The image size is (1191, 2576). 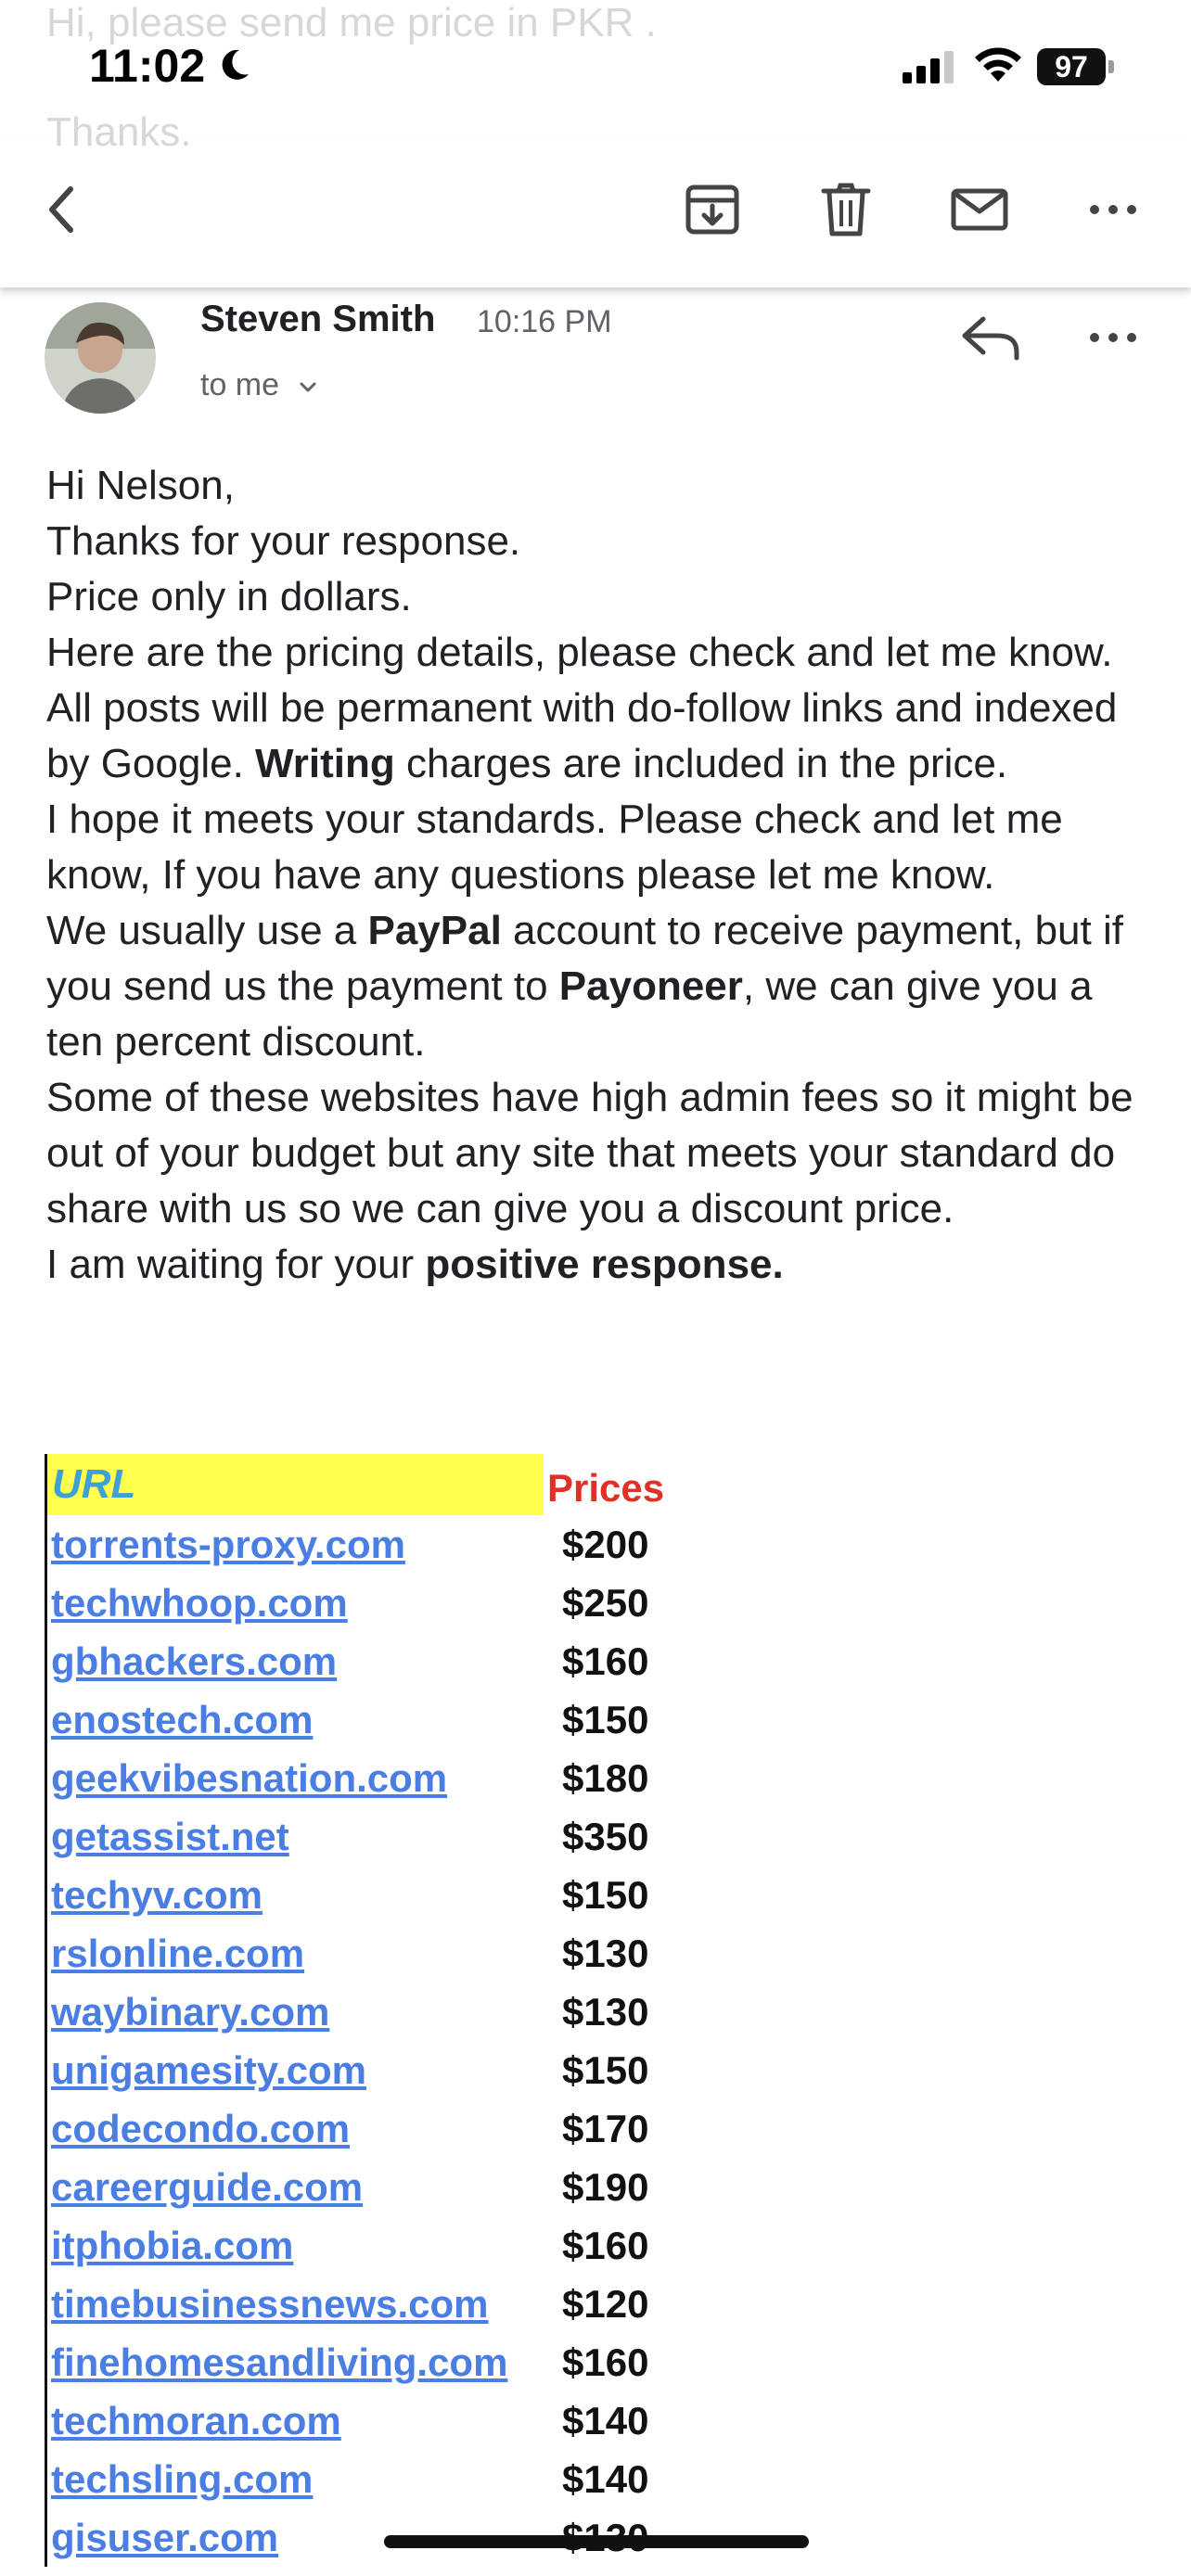 I want to click on table-row: geekvibesnation.com $180, so click(x=390, y=1778).